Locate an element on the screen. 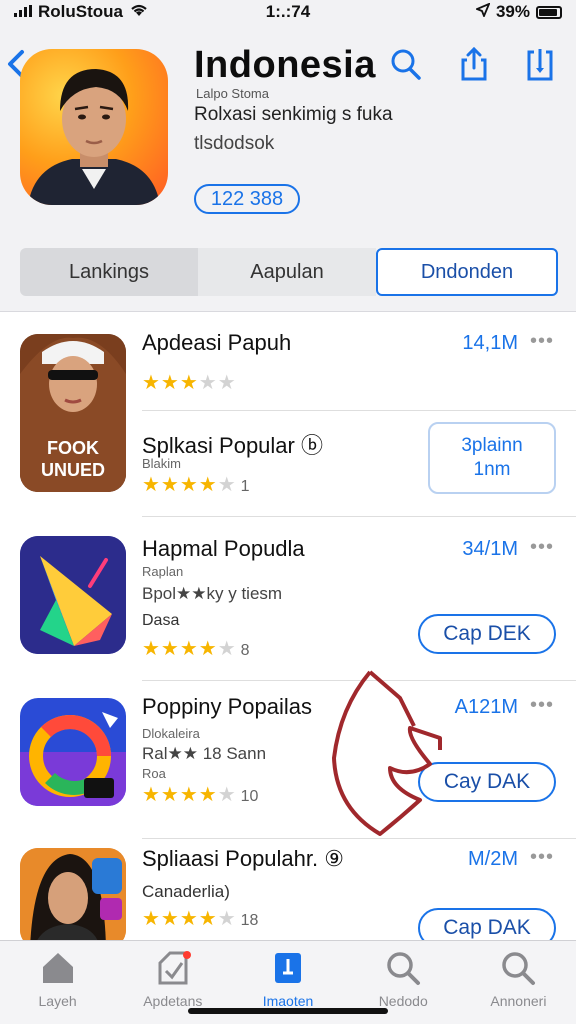 Image resolution: width=576 pixels, height=1024 pixels. status-right: 39% is located at coordinates (518, 12).